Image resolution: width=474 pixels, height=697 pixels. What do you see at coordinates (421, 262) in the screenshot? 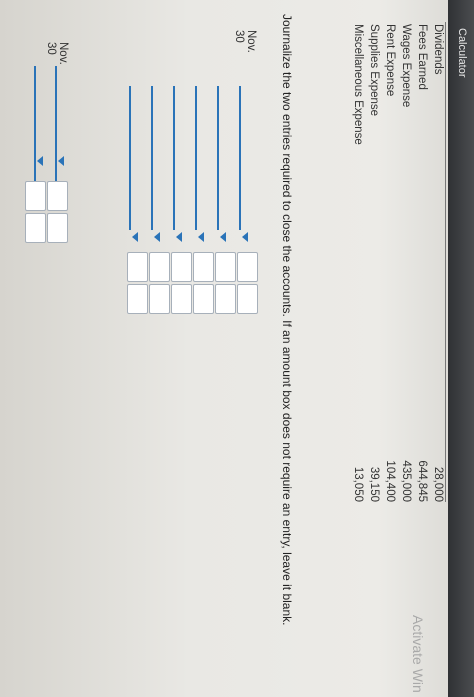
I see `account-row: Fees Earned 644,845` at bounding box center [421, 262].